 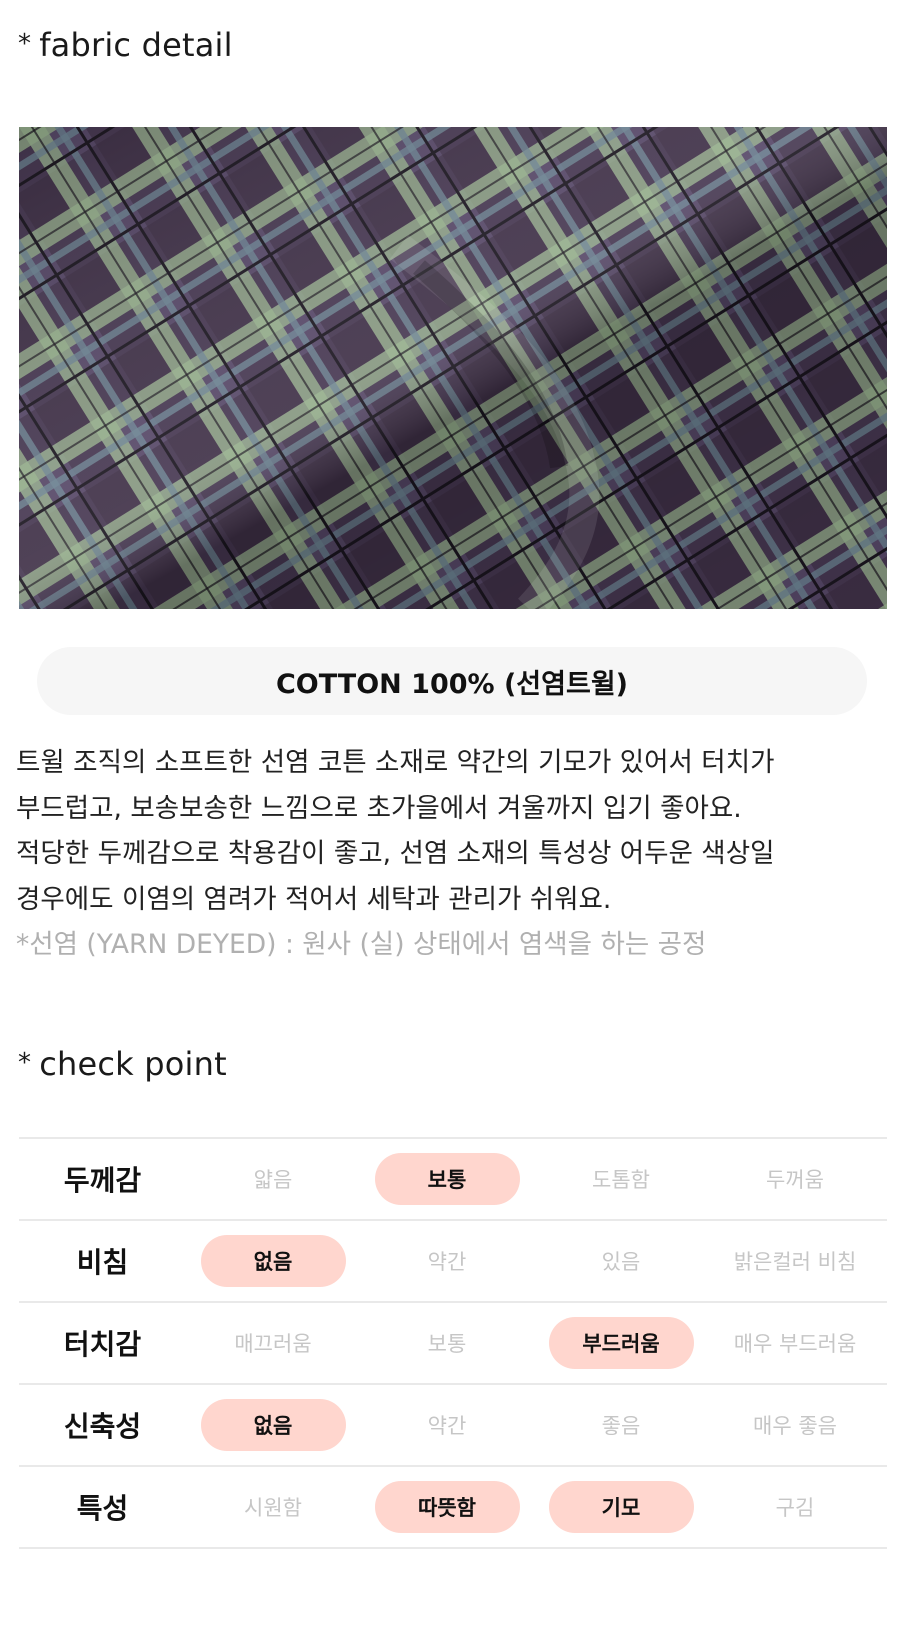 I want to click on option-cell-selected: 부드러움, so click(x=621, y=1343).